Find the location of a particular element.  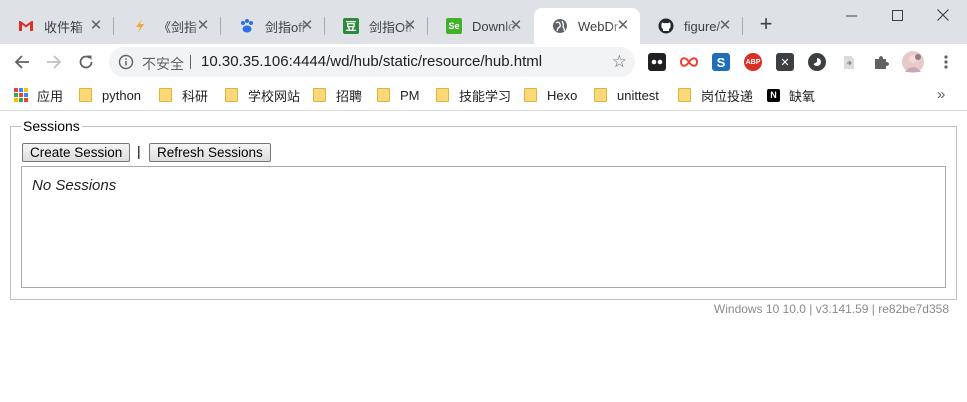

bookmark-label: unittest is located at coordinates (638, 95).